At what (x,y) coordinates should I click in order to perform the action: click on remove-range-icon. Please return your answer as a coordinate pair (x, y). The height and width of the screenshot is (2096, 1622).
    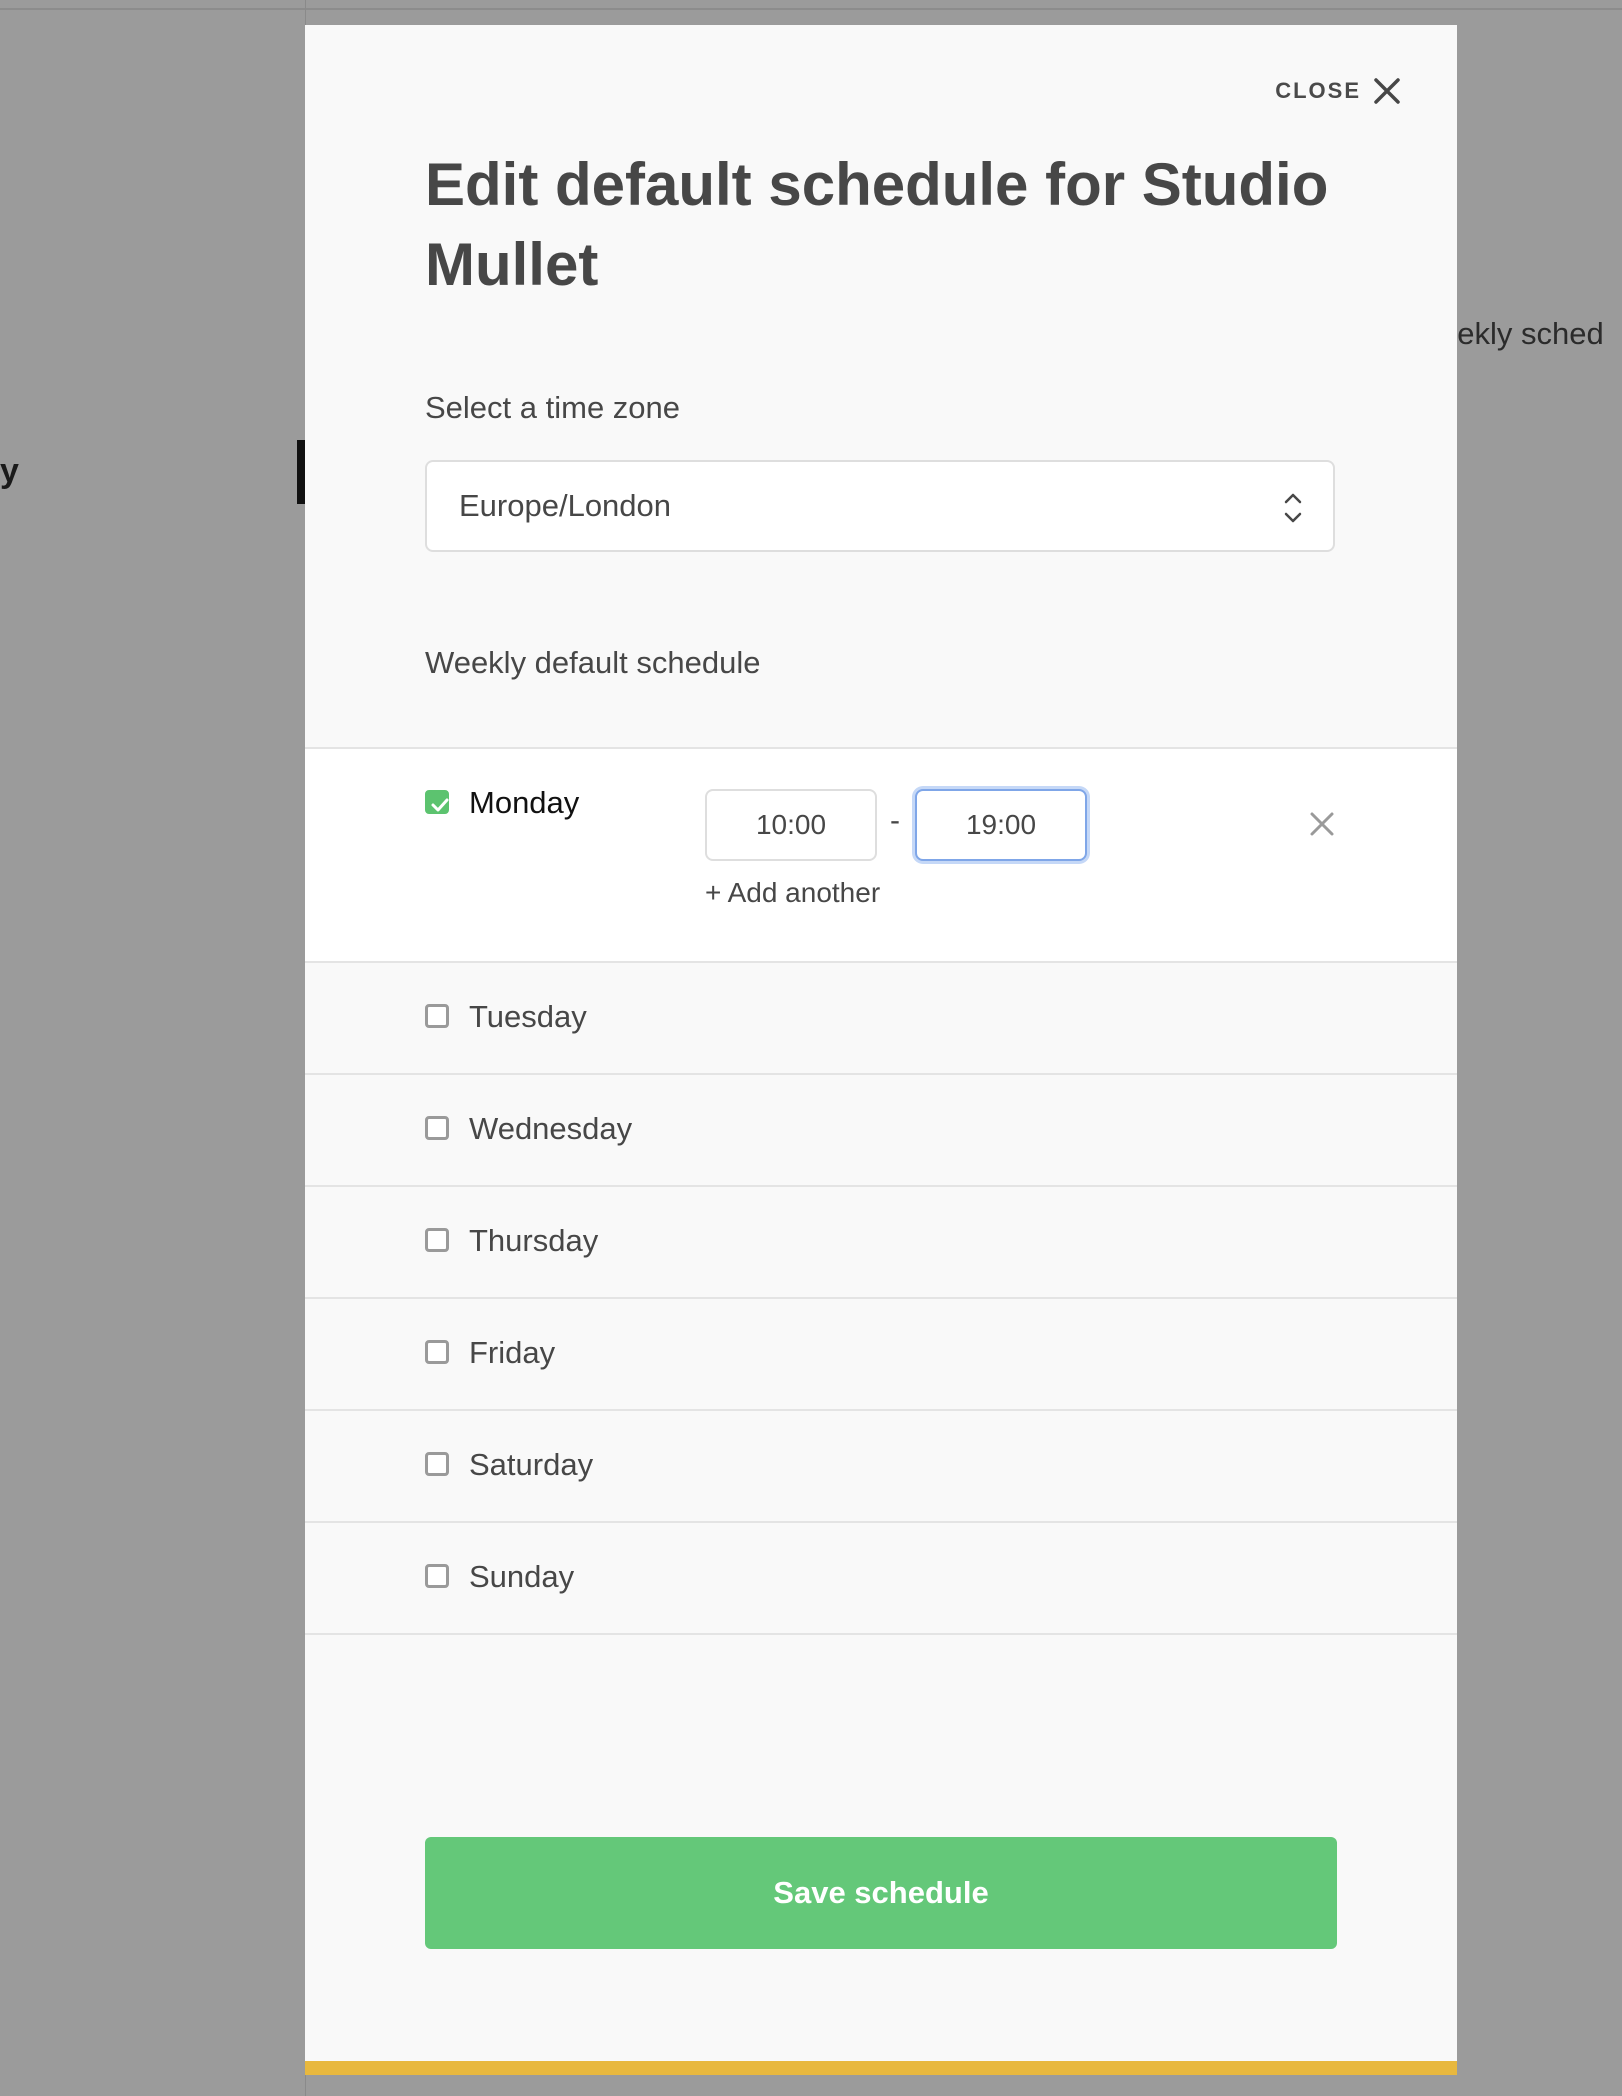
    Looking at the image, I should click on (1322, 826).